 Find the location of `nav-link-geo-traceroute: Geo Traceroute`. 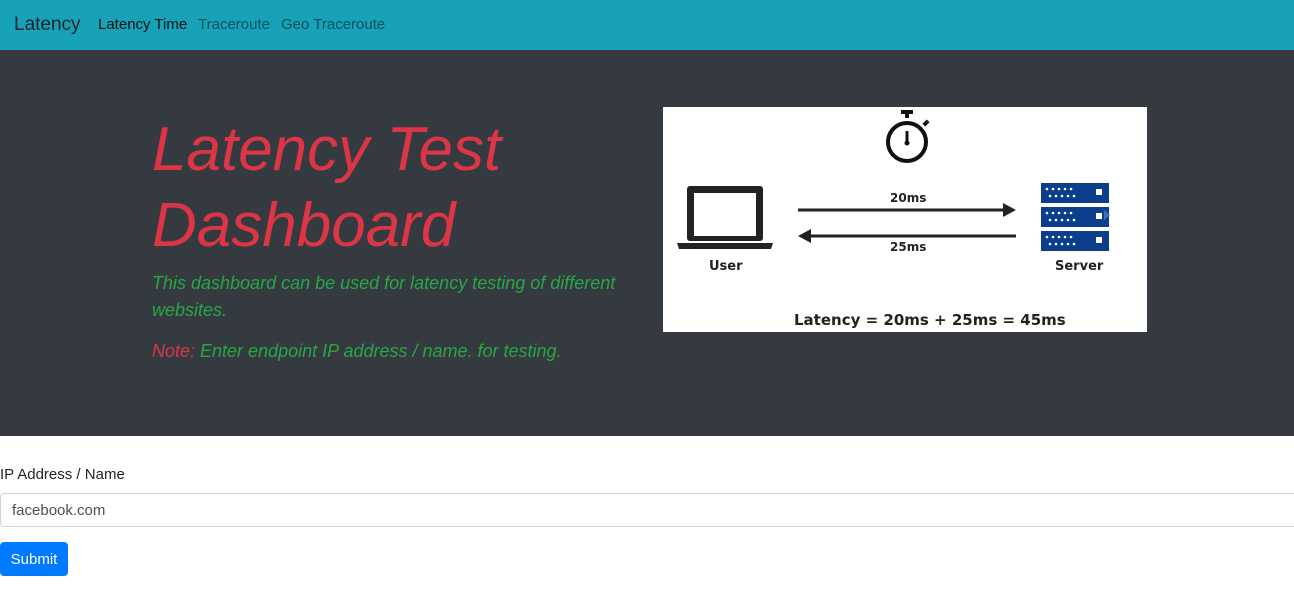

nav-link-geo-traceroute: Geo Traceroute is located at coordinates (333, 25).